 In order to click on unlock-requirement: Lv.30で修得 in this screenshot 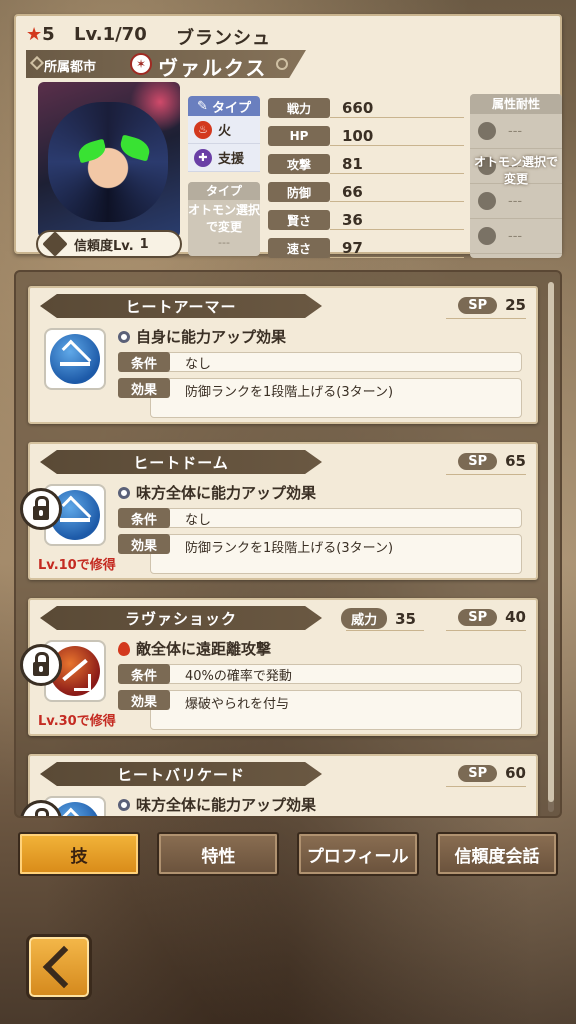, I will do `click(77, 721)`.